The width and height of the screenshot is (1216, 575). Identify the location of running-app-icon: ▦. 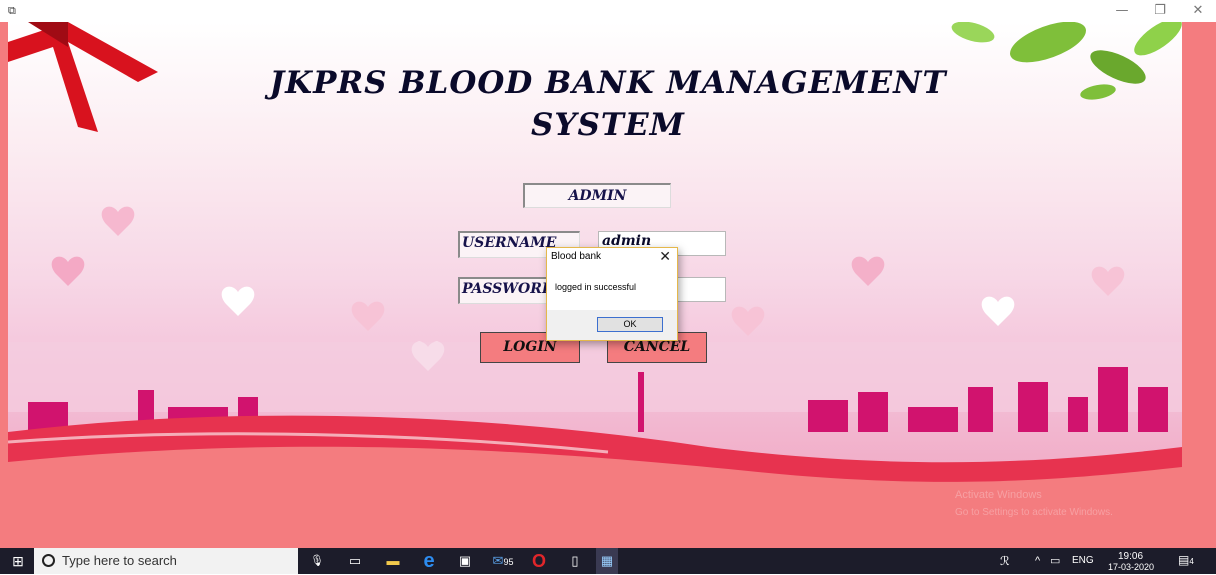
(607, 561).